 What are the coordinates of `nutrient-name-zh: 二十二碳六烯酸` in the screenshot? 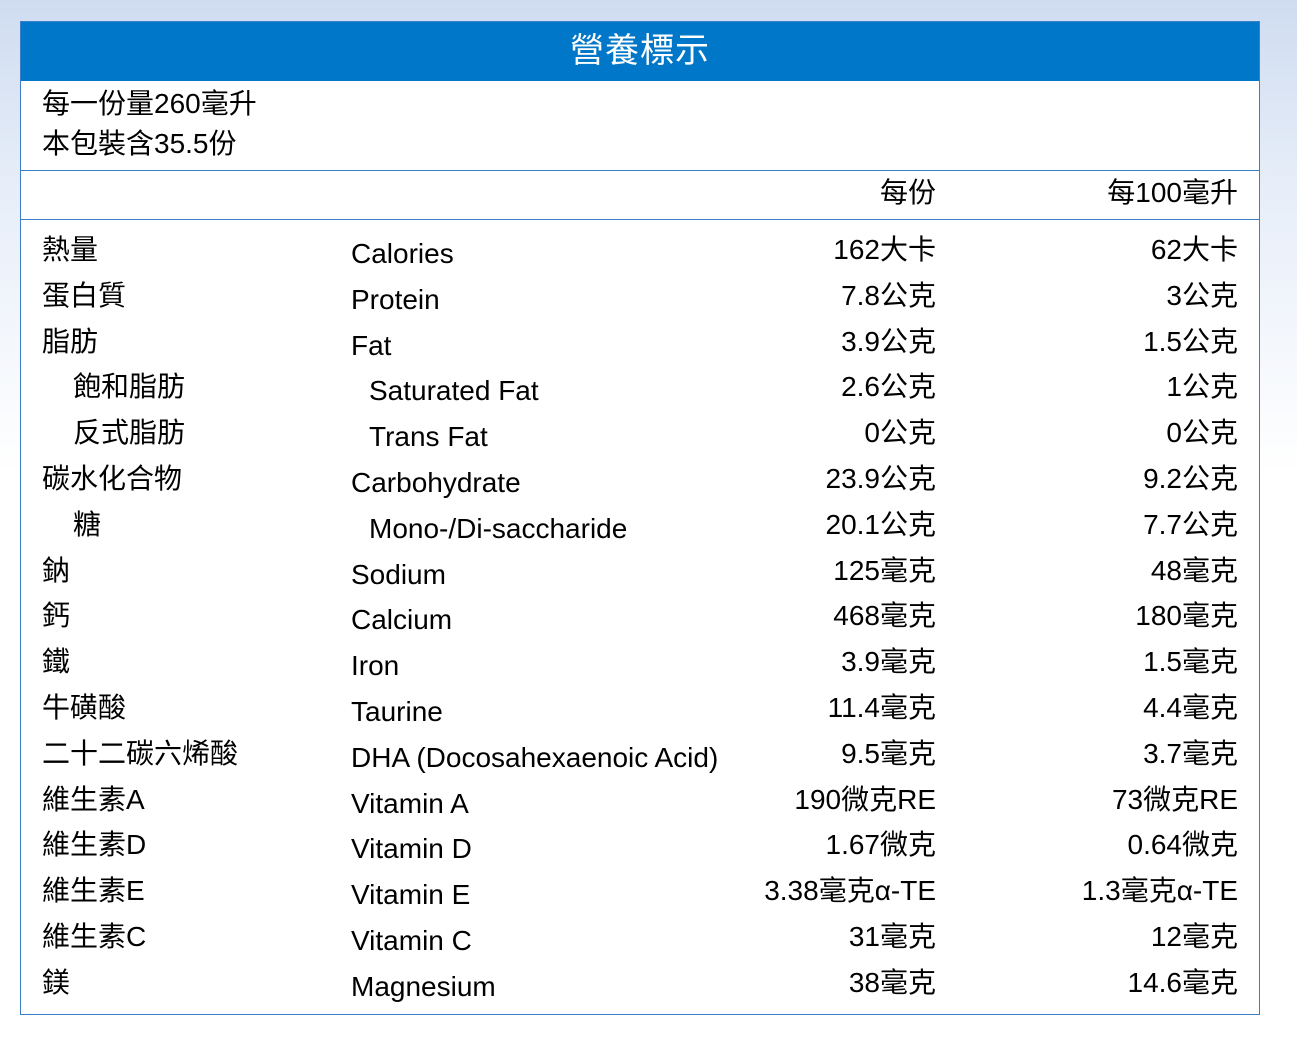 It's located at (140, 753).